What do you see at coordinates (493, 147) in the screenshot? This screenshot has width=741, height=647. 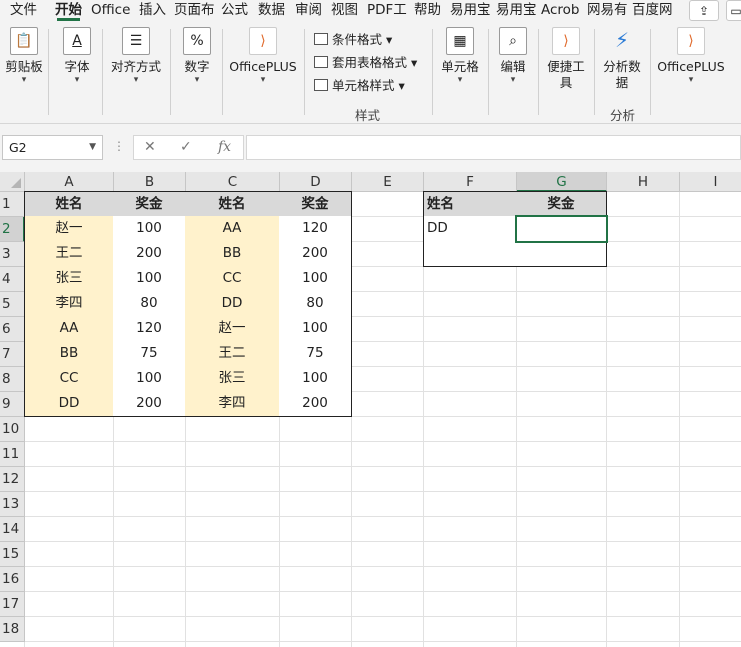 I see `formula-input` at bounding box center [493, 147].